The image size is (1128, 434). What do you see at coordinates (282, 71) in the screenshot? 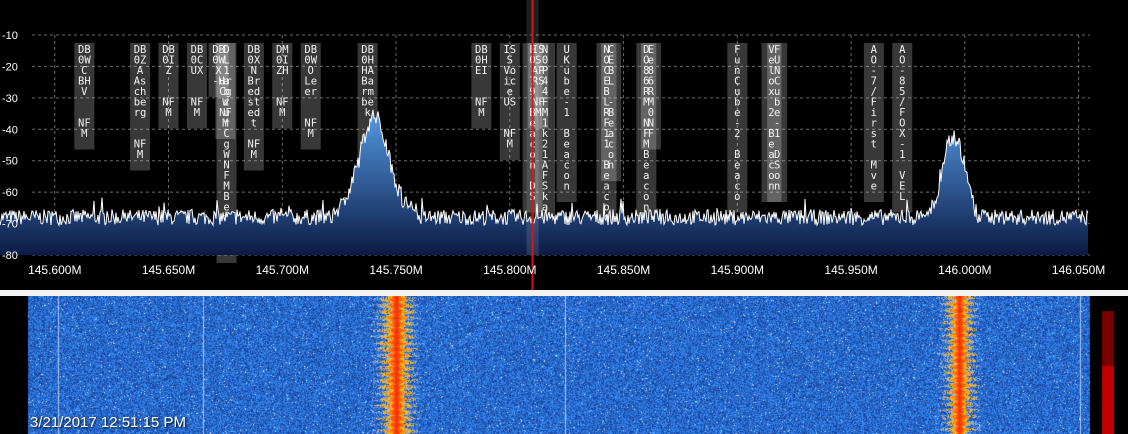
I see `bookmark-line: ZH` at bounding box center [282, 71].